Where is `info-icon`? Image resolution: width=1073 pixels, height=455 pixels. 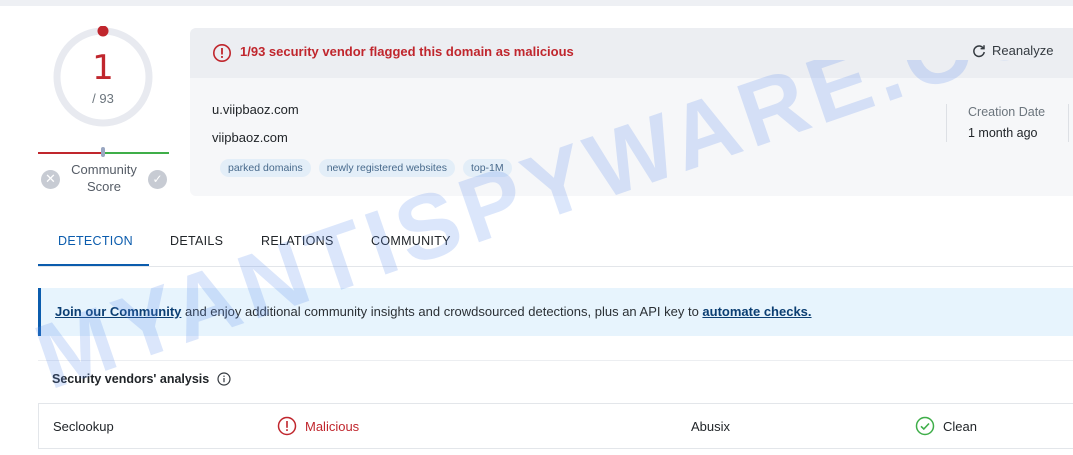
info-icon is located at coordinates (224, 379).